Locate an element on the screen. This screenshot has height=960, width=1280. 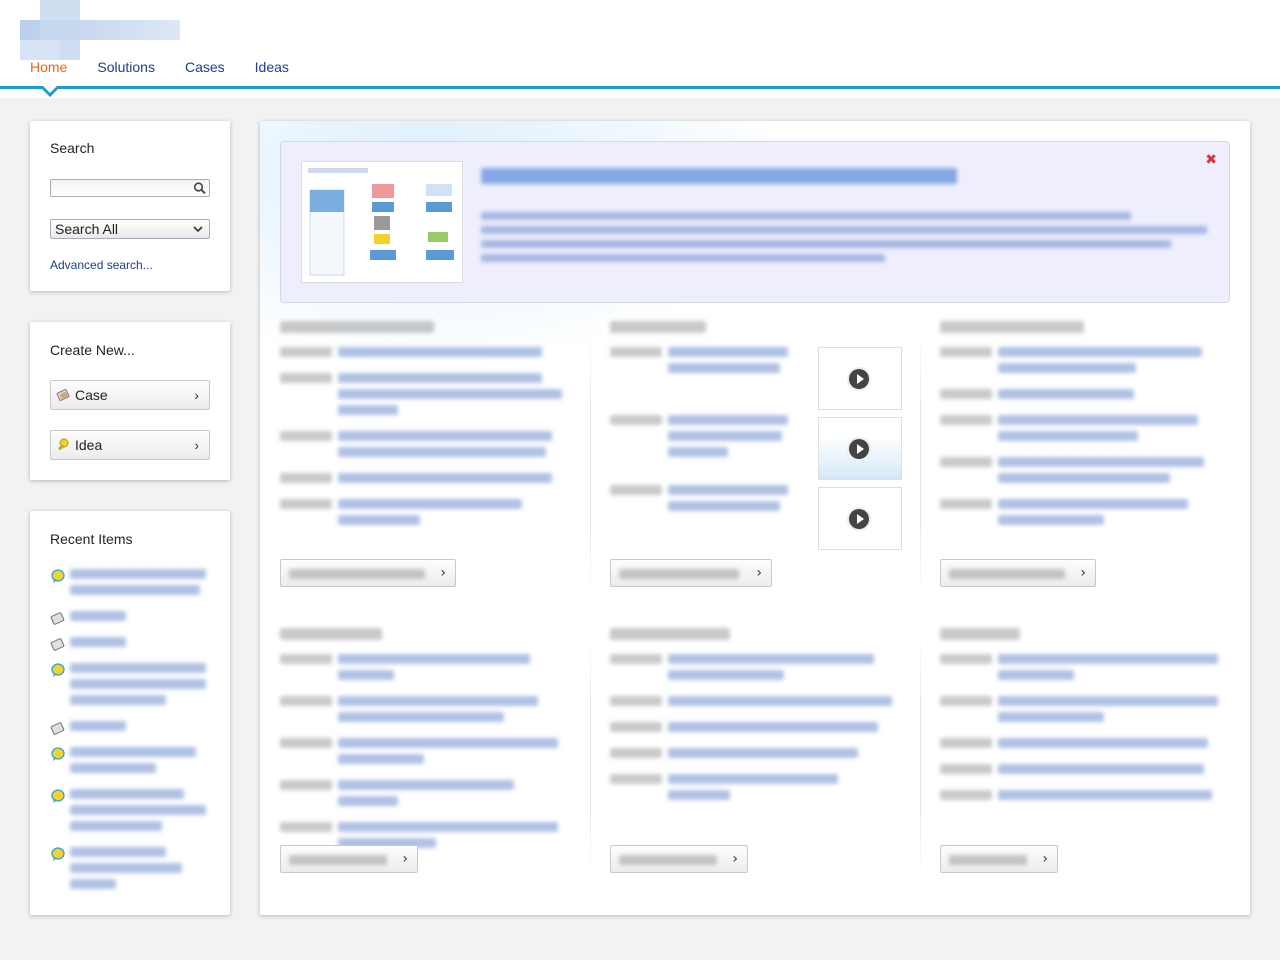
latest-solutions-section is located at coordinates (425, 746).